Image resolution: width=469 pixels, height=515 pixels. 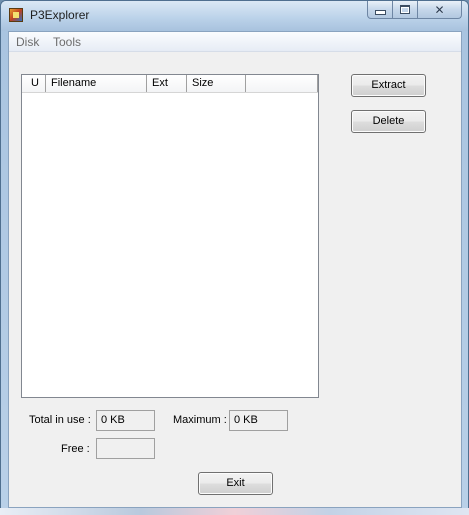 What do you see at coordinates (216, 83) in the screenshot?
I see `column-header-size: Size` at bounding box center [216, 83].